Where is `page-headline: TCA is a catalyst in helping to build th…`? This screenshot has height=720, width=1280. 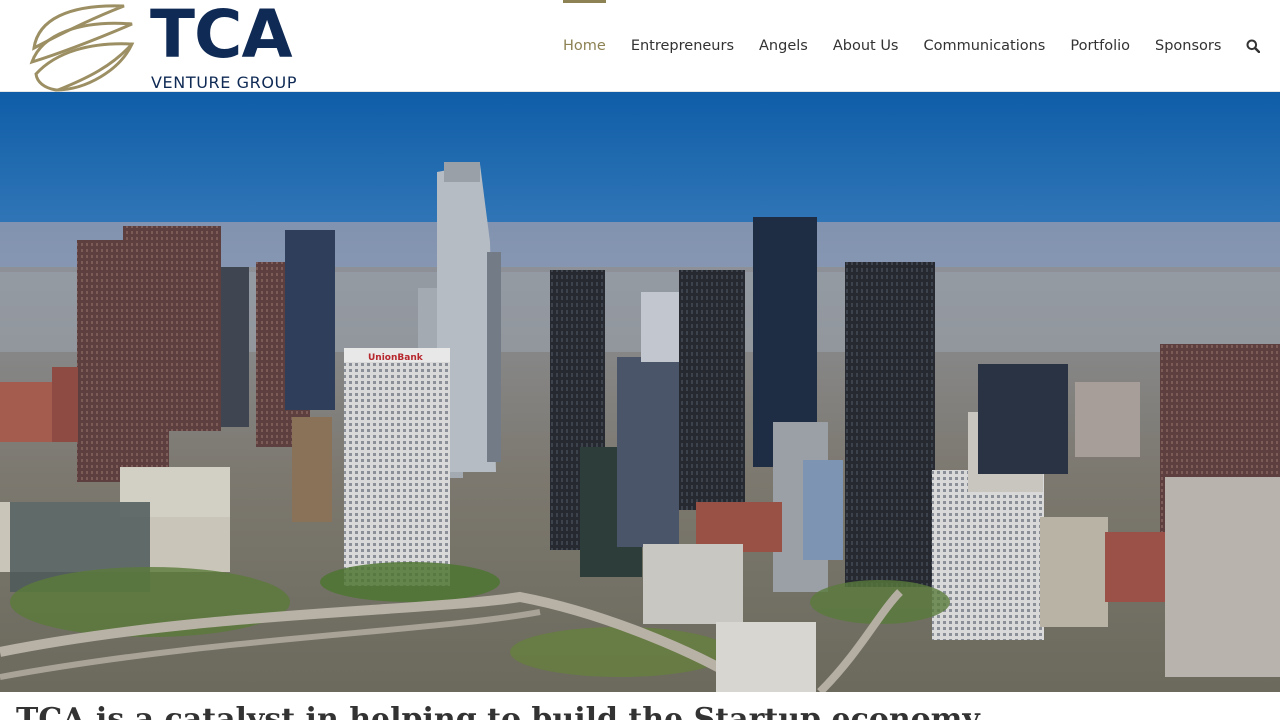
page-headline: TCA is a catalyst in helping to build th… is located at coordinates (498, 711).